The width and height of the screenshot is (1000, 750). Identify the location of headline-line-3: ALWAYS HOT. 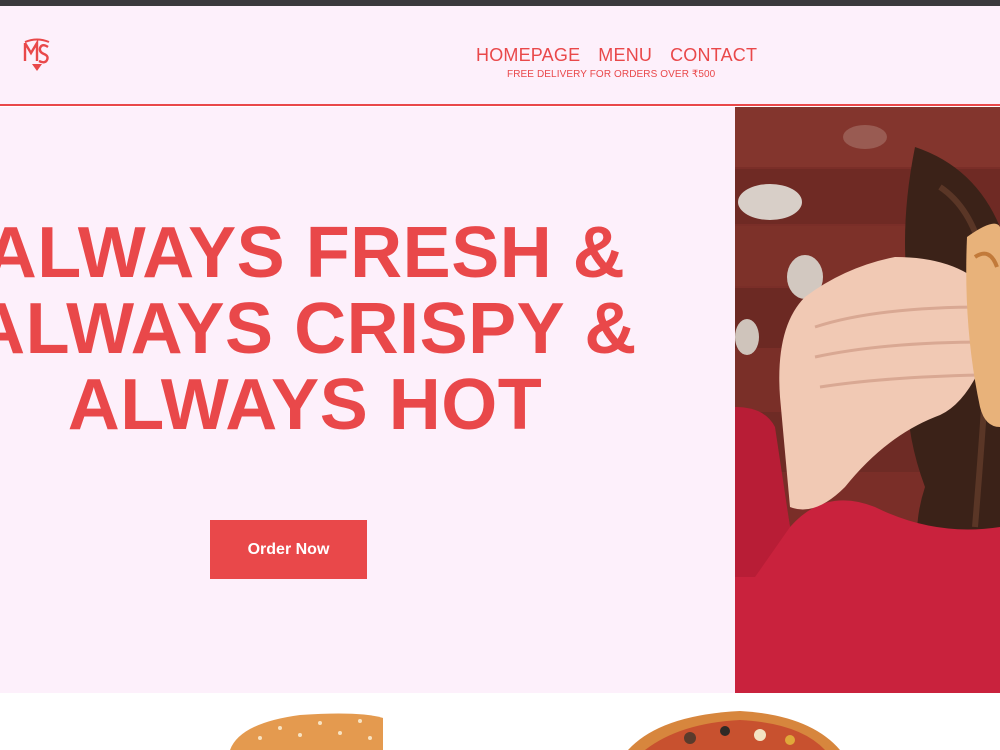
(305, 405).